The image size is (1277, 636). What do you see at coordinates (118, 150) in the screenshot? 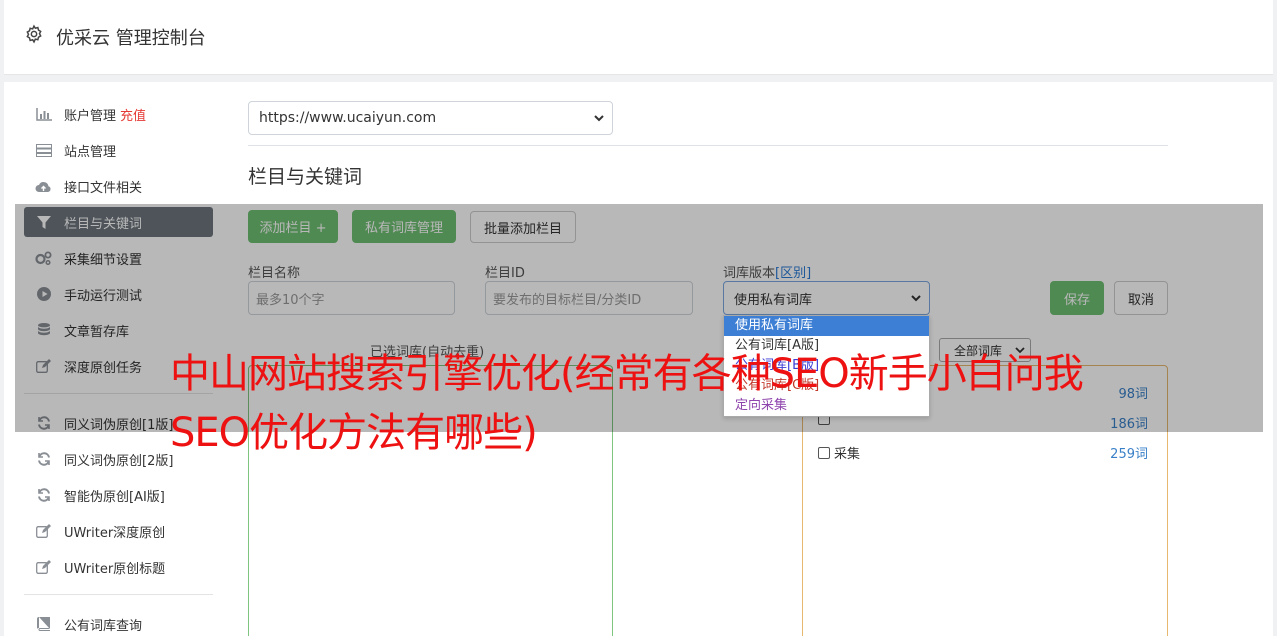
I see `sidebar-item-sites: 站点管理` at bounding box center [118, 150].